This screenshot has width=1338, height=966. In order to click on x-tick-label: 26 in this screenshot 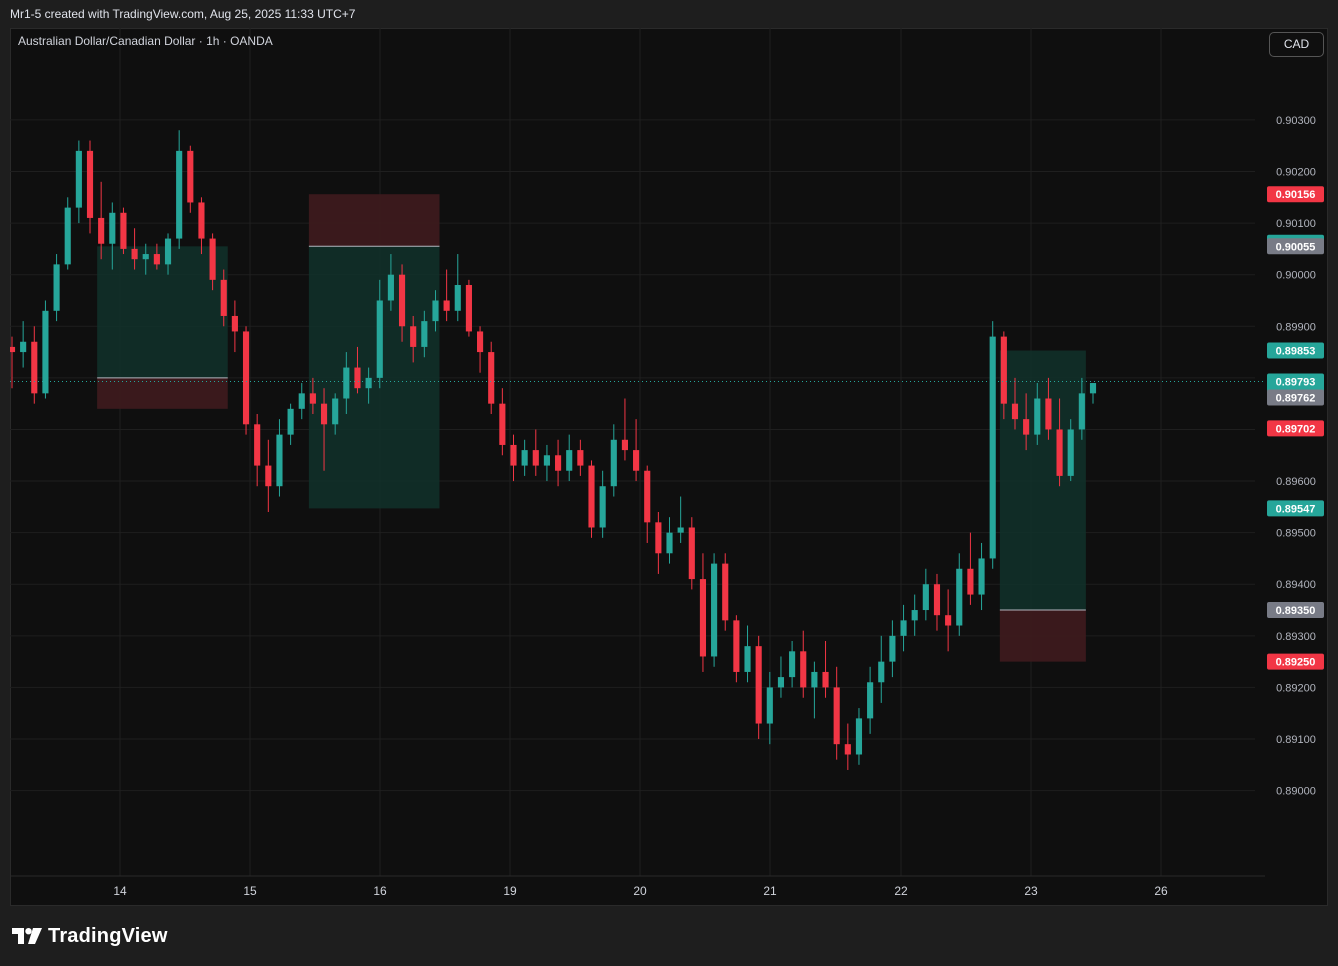, I will do `click(1161, 891)`.